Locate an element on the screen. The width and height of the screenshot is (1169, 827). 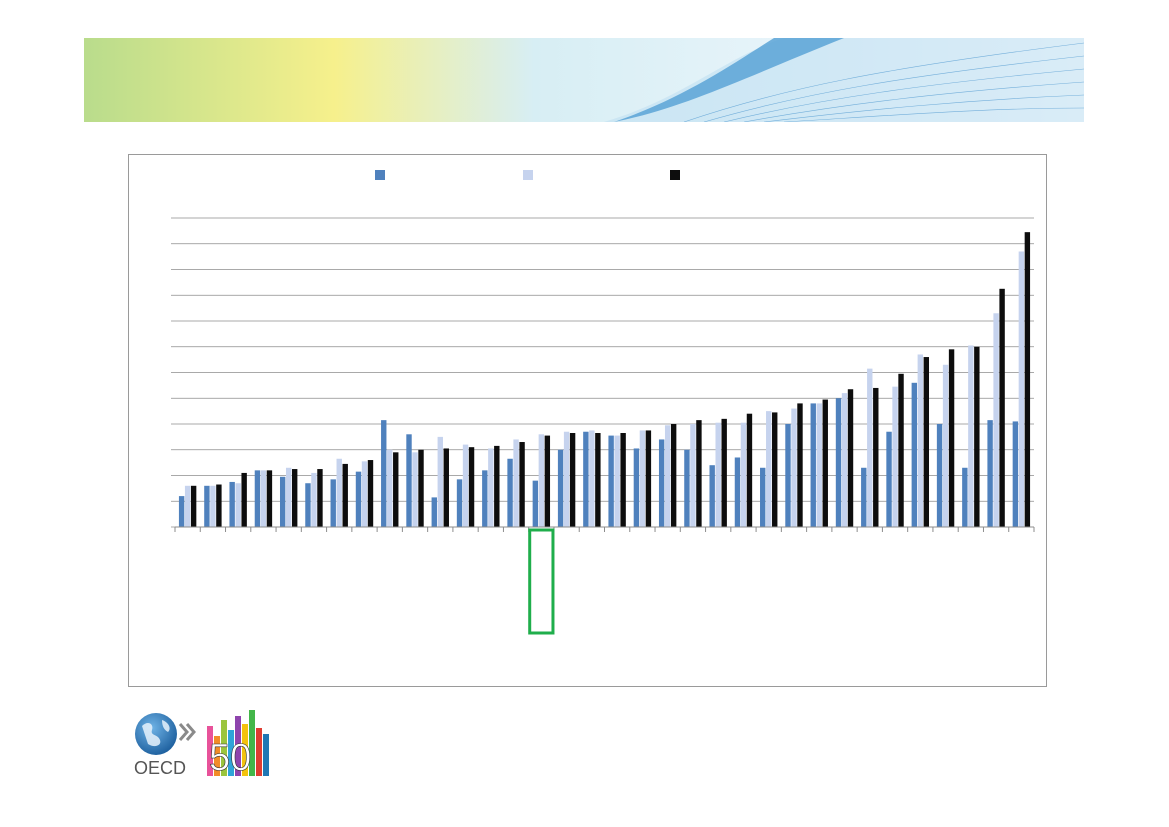
highlight-box is located at coordinates (541, 581).